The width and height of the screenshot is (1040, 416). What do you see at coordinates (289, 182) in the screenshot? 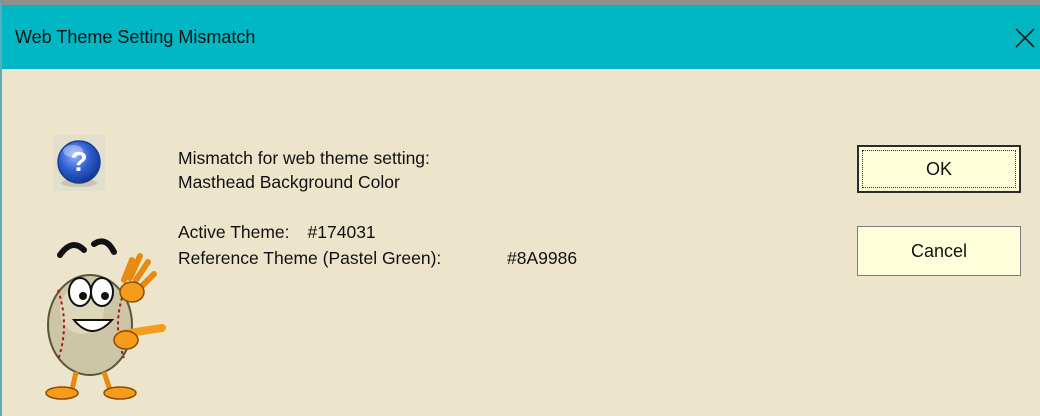
I see `setting-name: Masthead Background Color` at bounding box center [289, 182].